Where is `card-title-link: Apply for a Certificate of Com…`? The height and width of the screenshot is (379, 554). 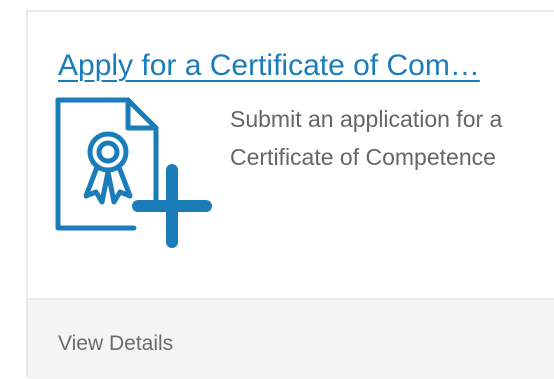 card-title-link: Apply for a Certificate of Com… is located at coordinates (298, 66).